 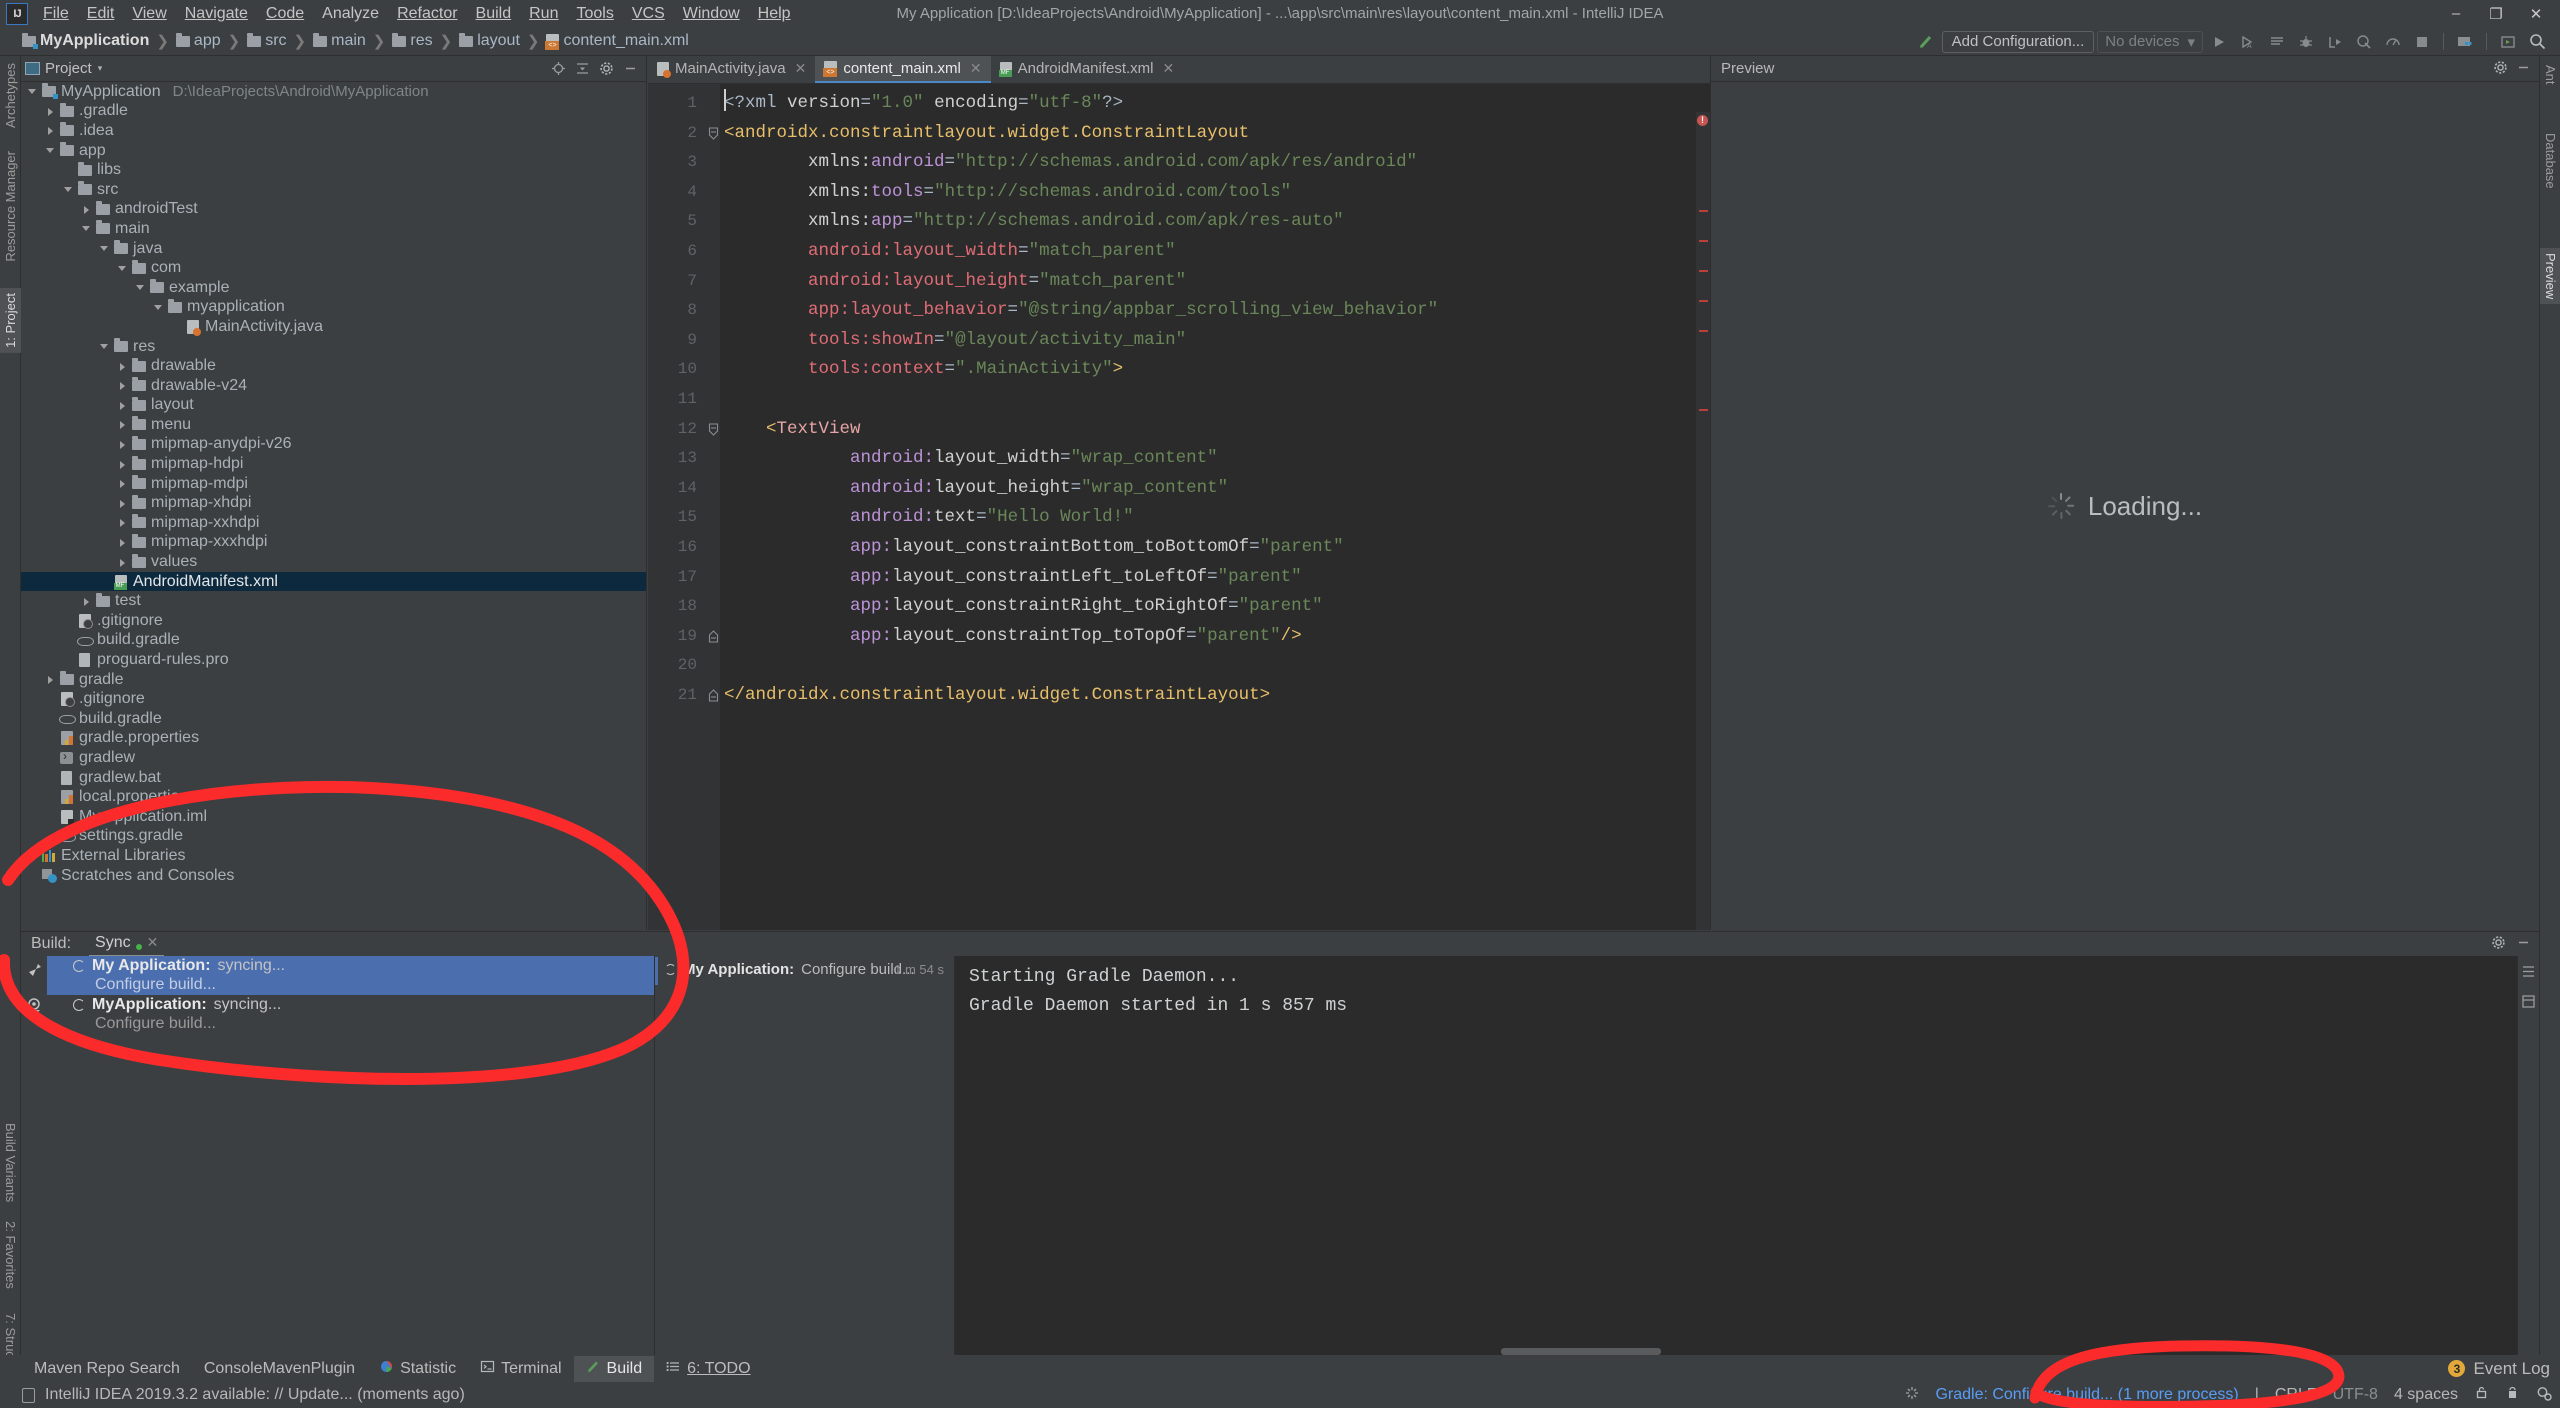 I want to click on breadcrumb-myapplication: MyApplication, so click(x=85, y=41).